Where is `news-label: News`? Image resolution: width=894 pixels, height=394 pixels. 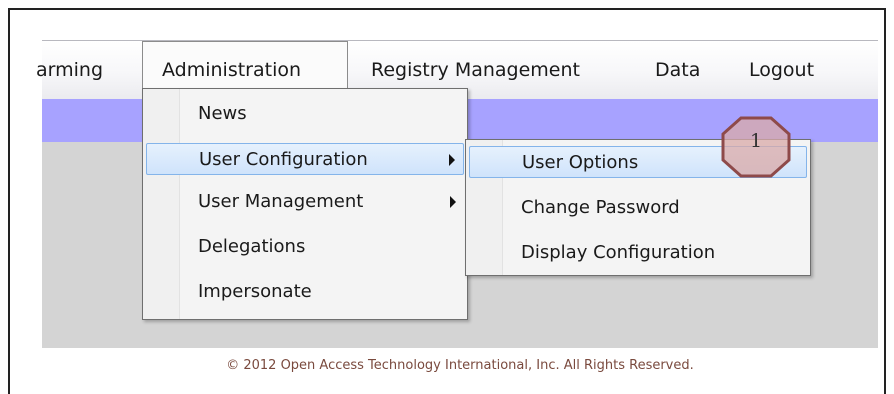 news-label: News is located at coordinates (222, 113).